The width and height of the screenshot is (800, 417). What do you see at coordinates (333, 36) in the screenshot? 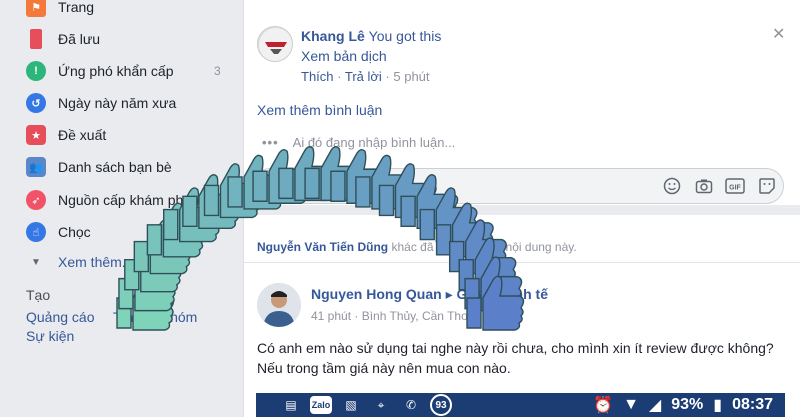
I see `comment-author: Khang Lê` at bounding box center [333, 36].